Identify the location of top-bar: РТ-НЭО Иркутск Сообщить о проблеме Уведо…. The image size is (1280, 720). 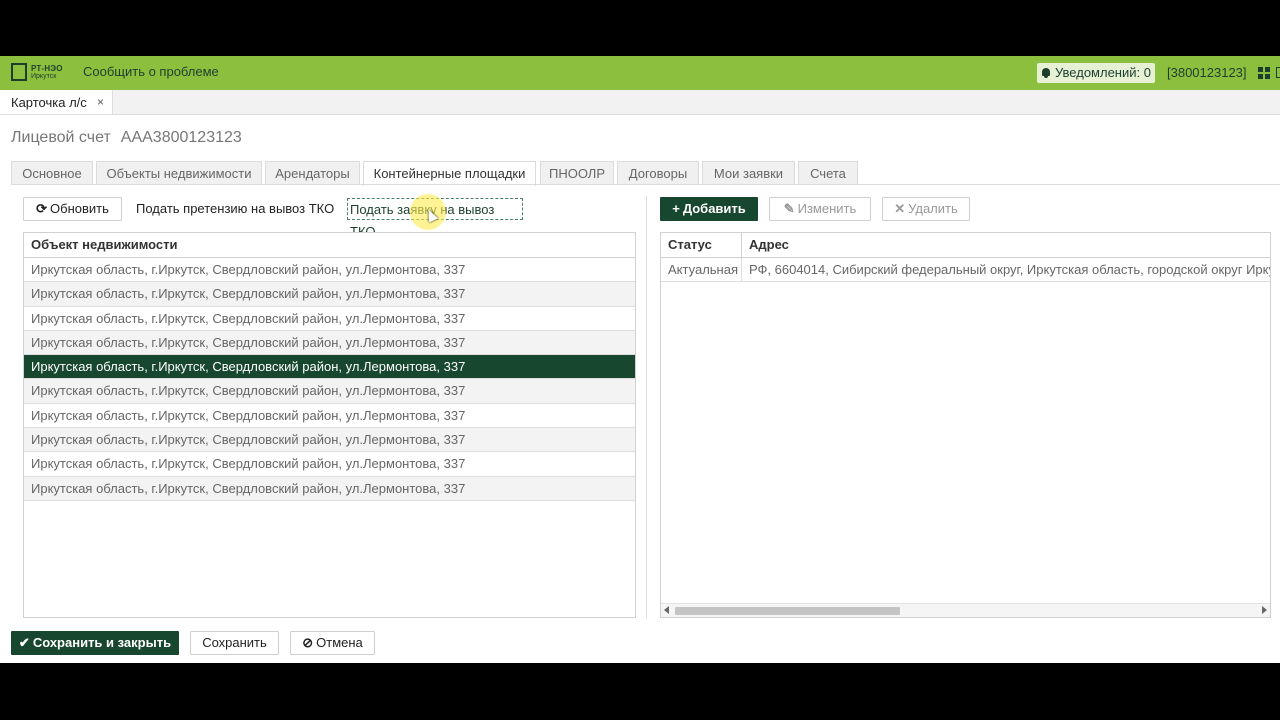
(640, 73).